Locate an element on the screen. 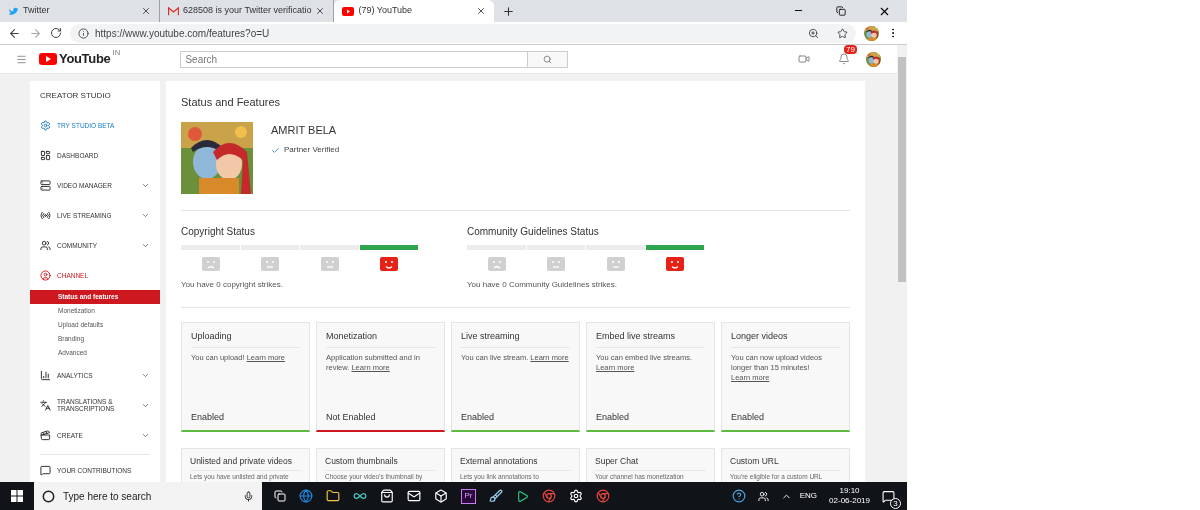 This screenshot has height=510, width=1200. taskbar-search-field: Type here to search is located at coordinates (148, 496).